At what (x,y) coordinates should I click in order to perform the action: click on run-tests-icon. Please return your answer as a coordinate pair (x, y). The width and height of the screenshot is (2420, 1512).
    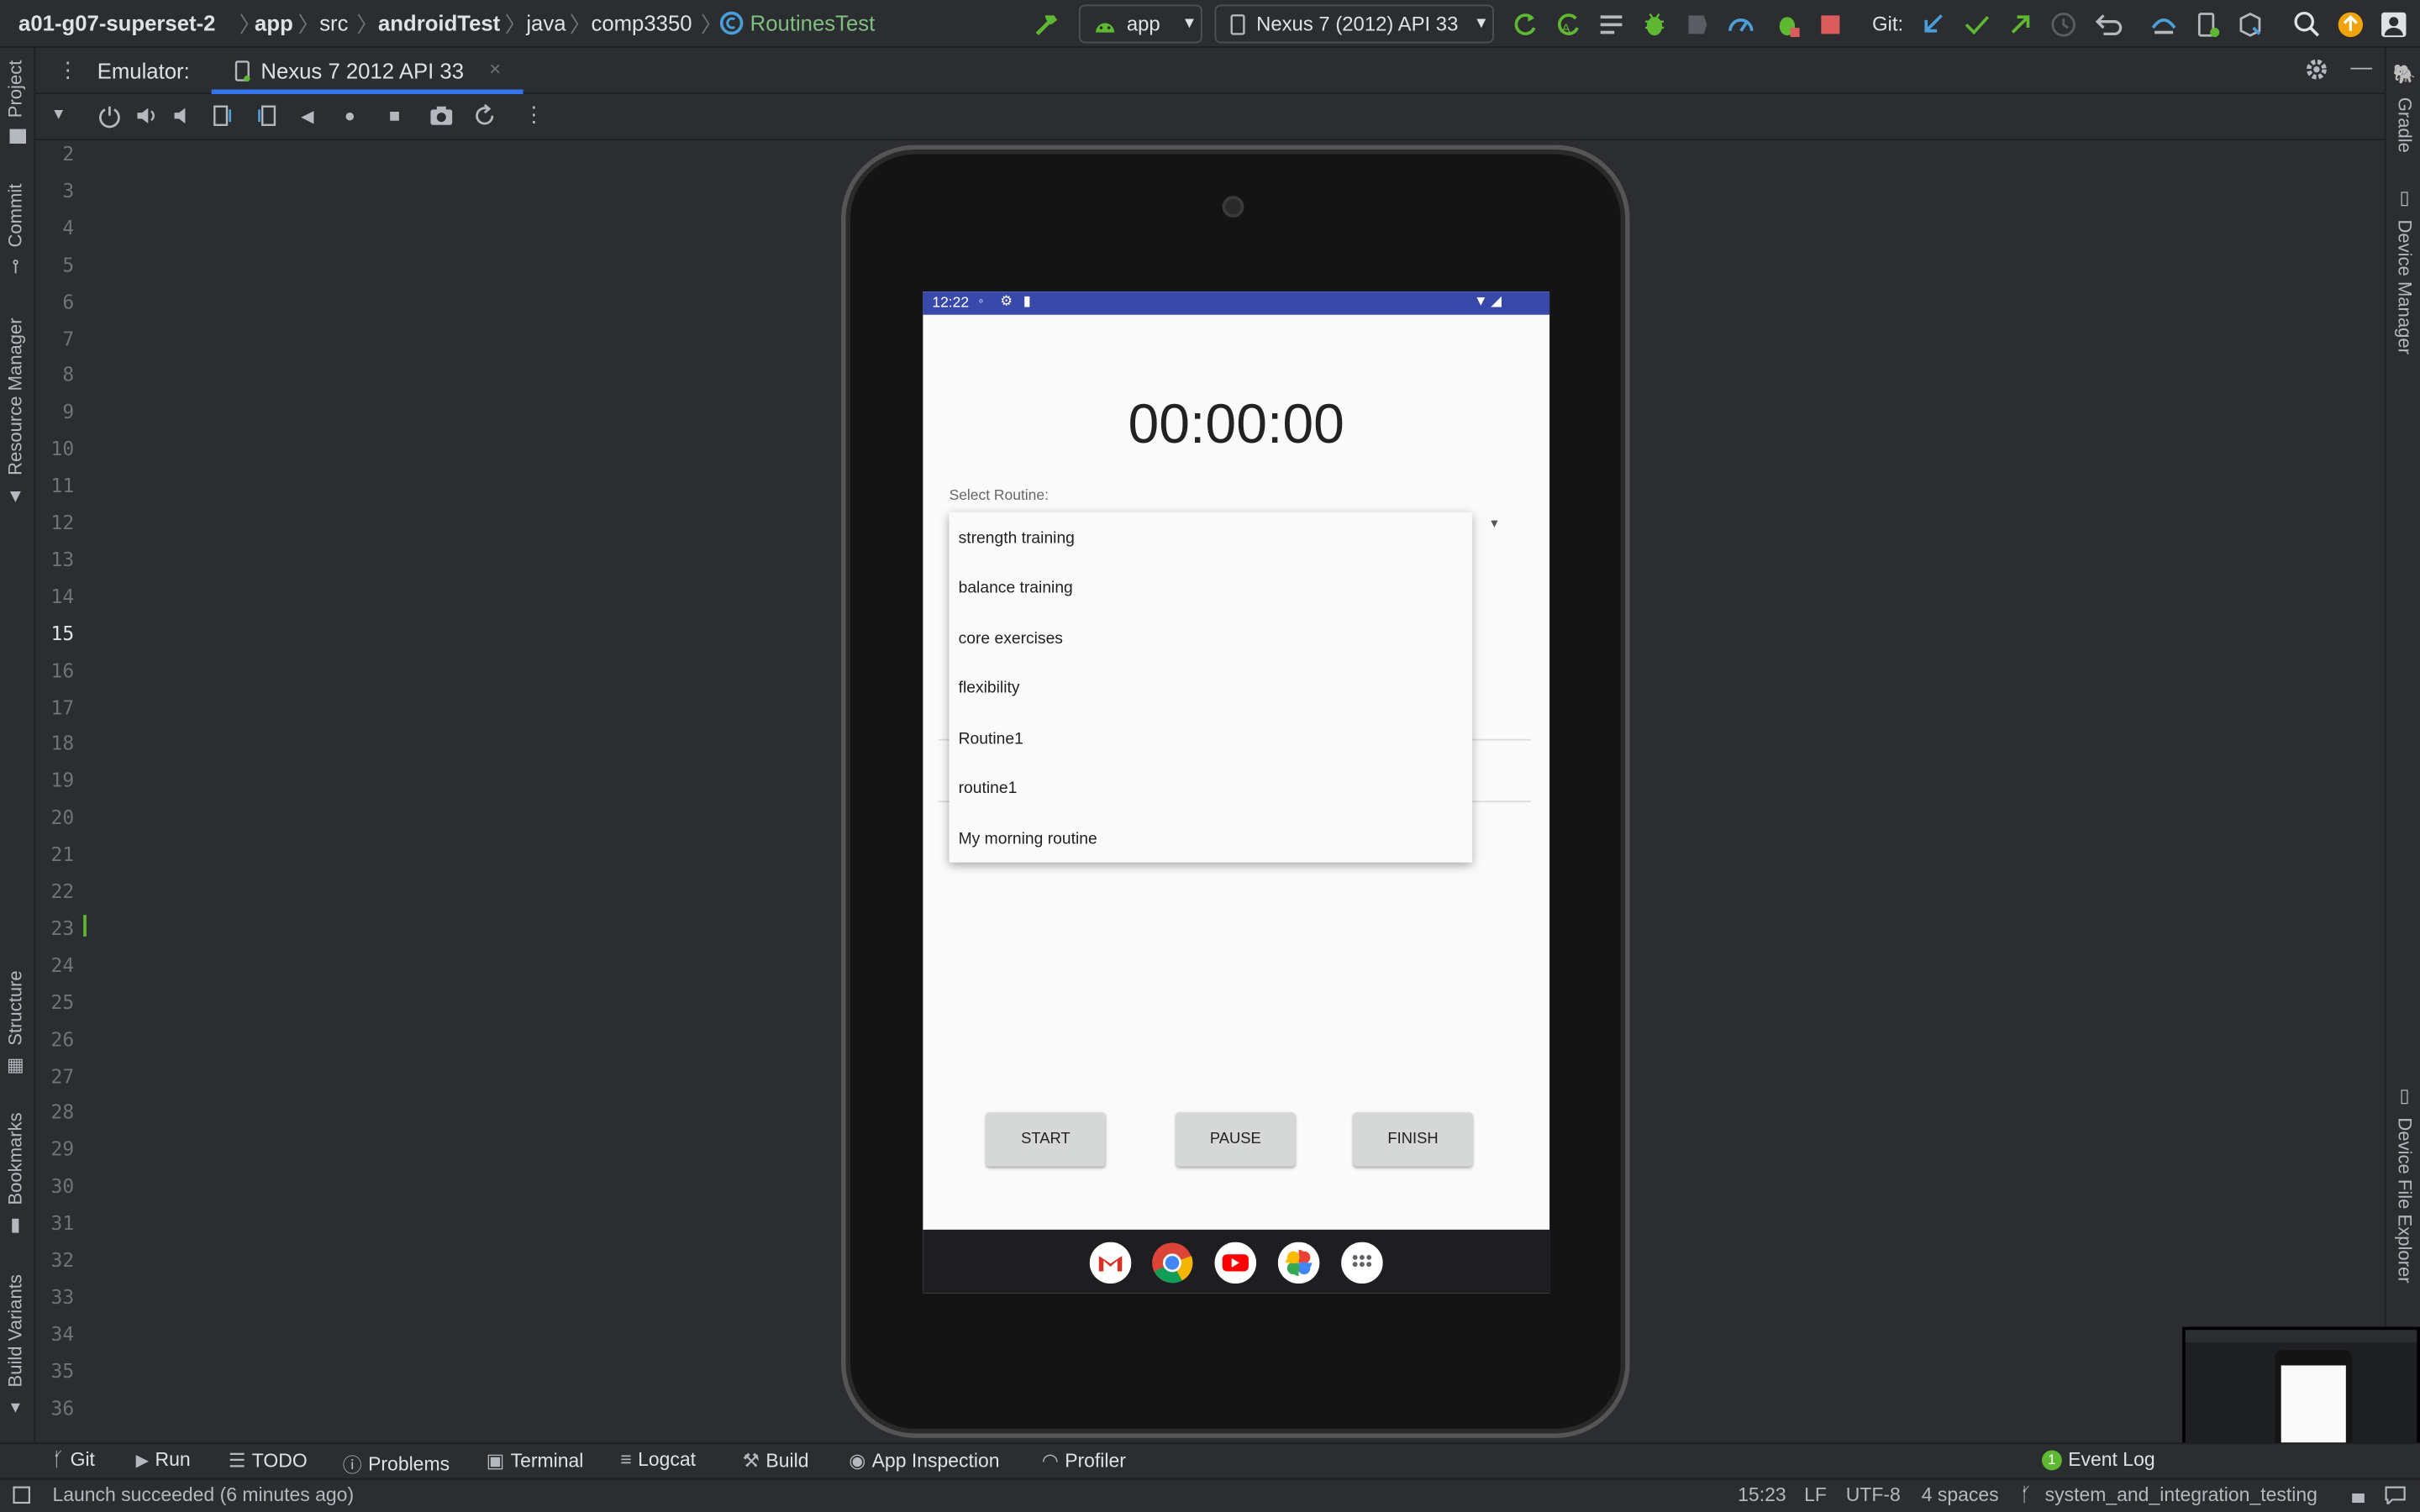
    Looking at the image, I should click on (1612, 24).